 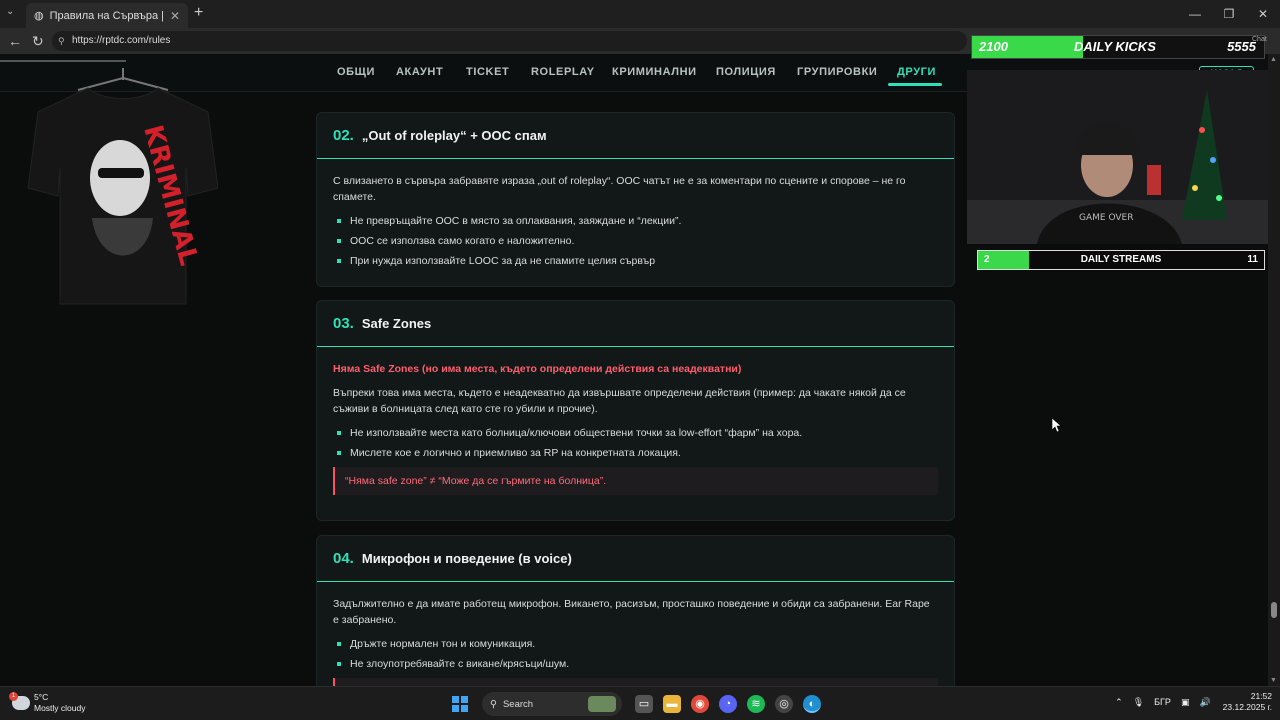 I want to click on weather-widget: 1 5°C Mostly cloudy, so click(x=47, y=703).